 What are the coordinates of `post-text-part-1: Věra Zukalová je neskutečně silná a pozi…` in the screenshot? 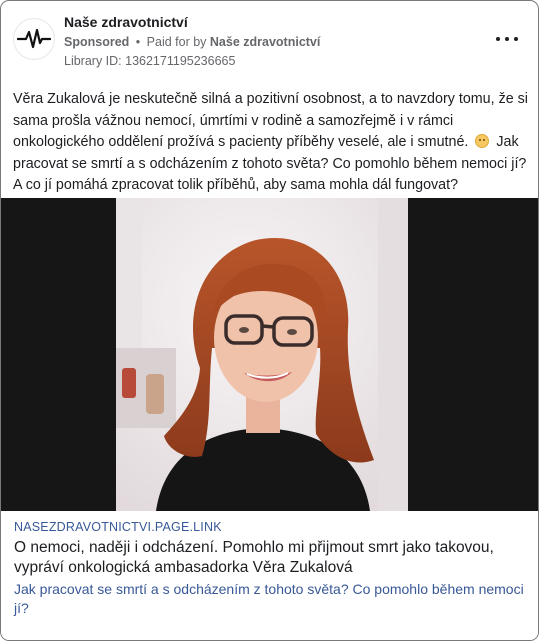 It's located at (270, 120).